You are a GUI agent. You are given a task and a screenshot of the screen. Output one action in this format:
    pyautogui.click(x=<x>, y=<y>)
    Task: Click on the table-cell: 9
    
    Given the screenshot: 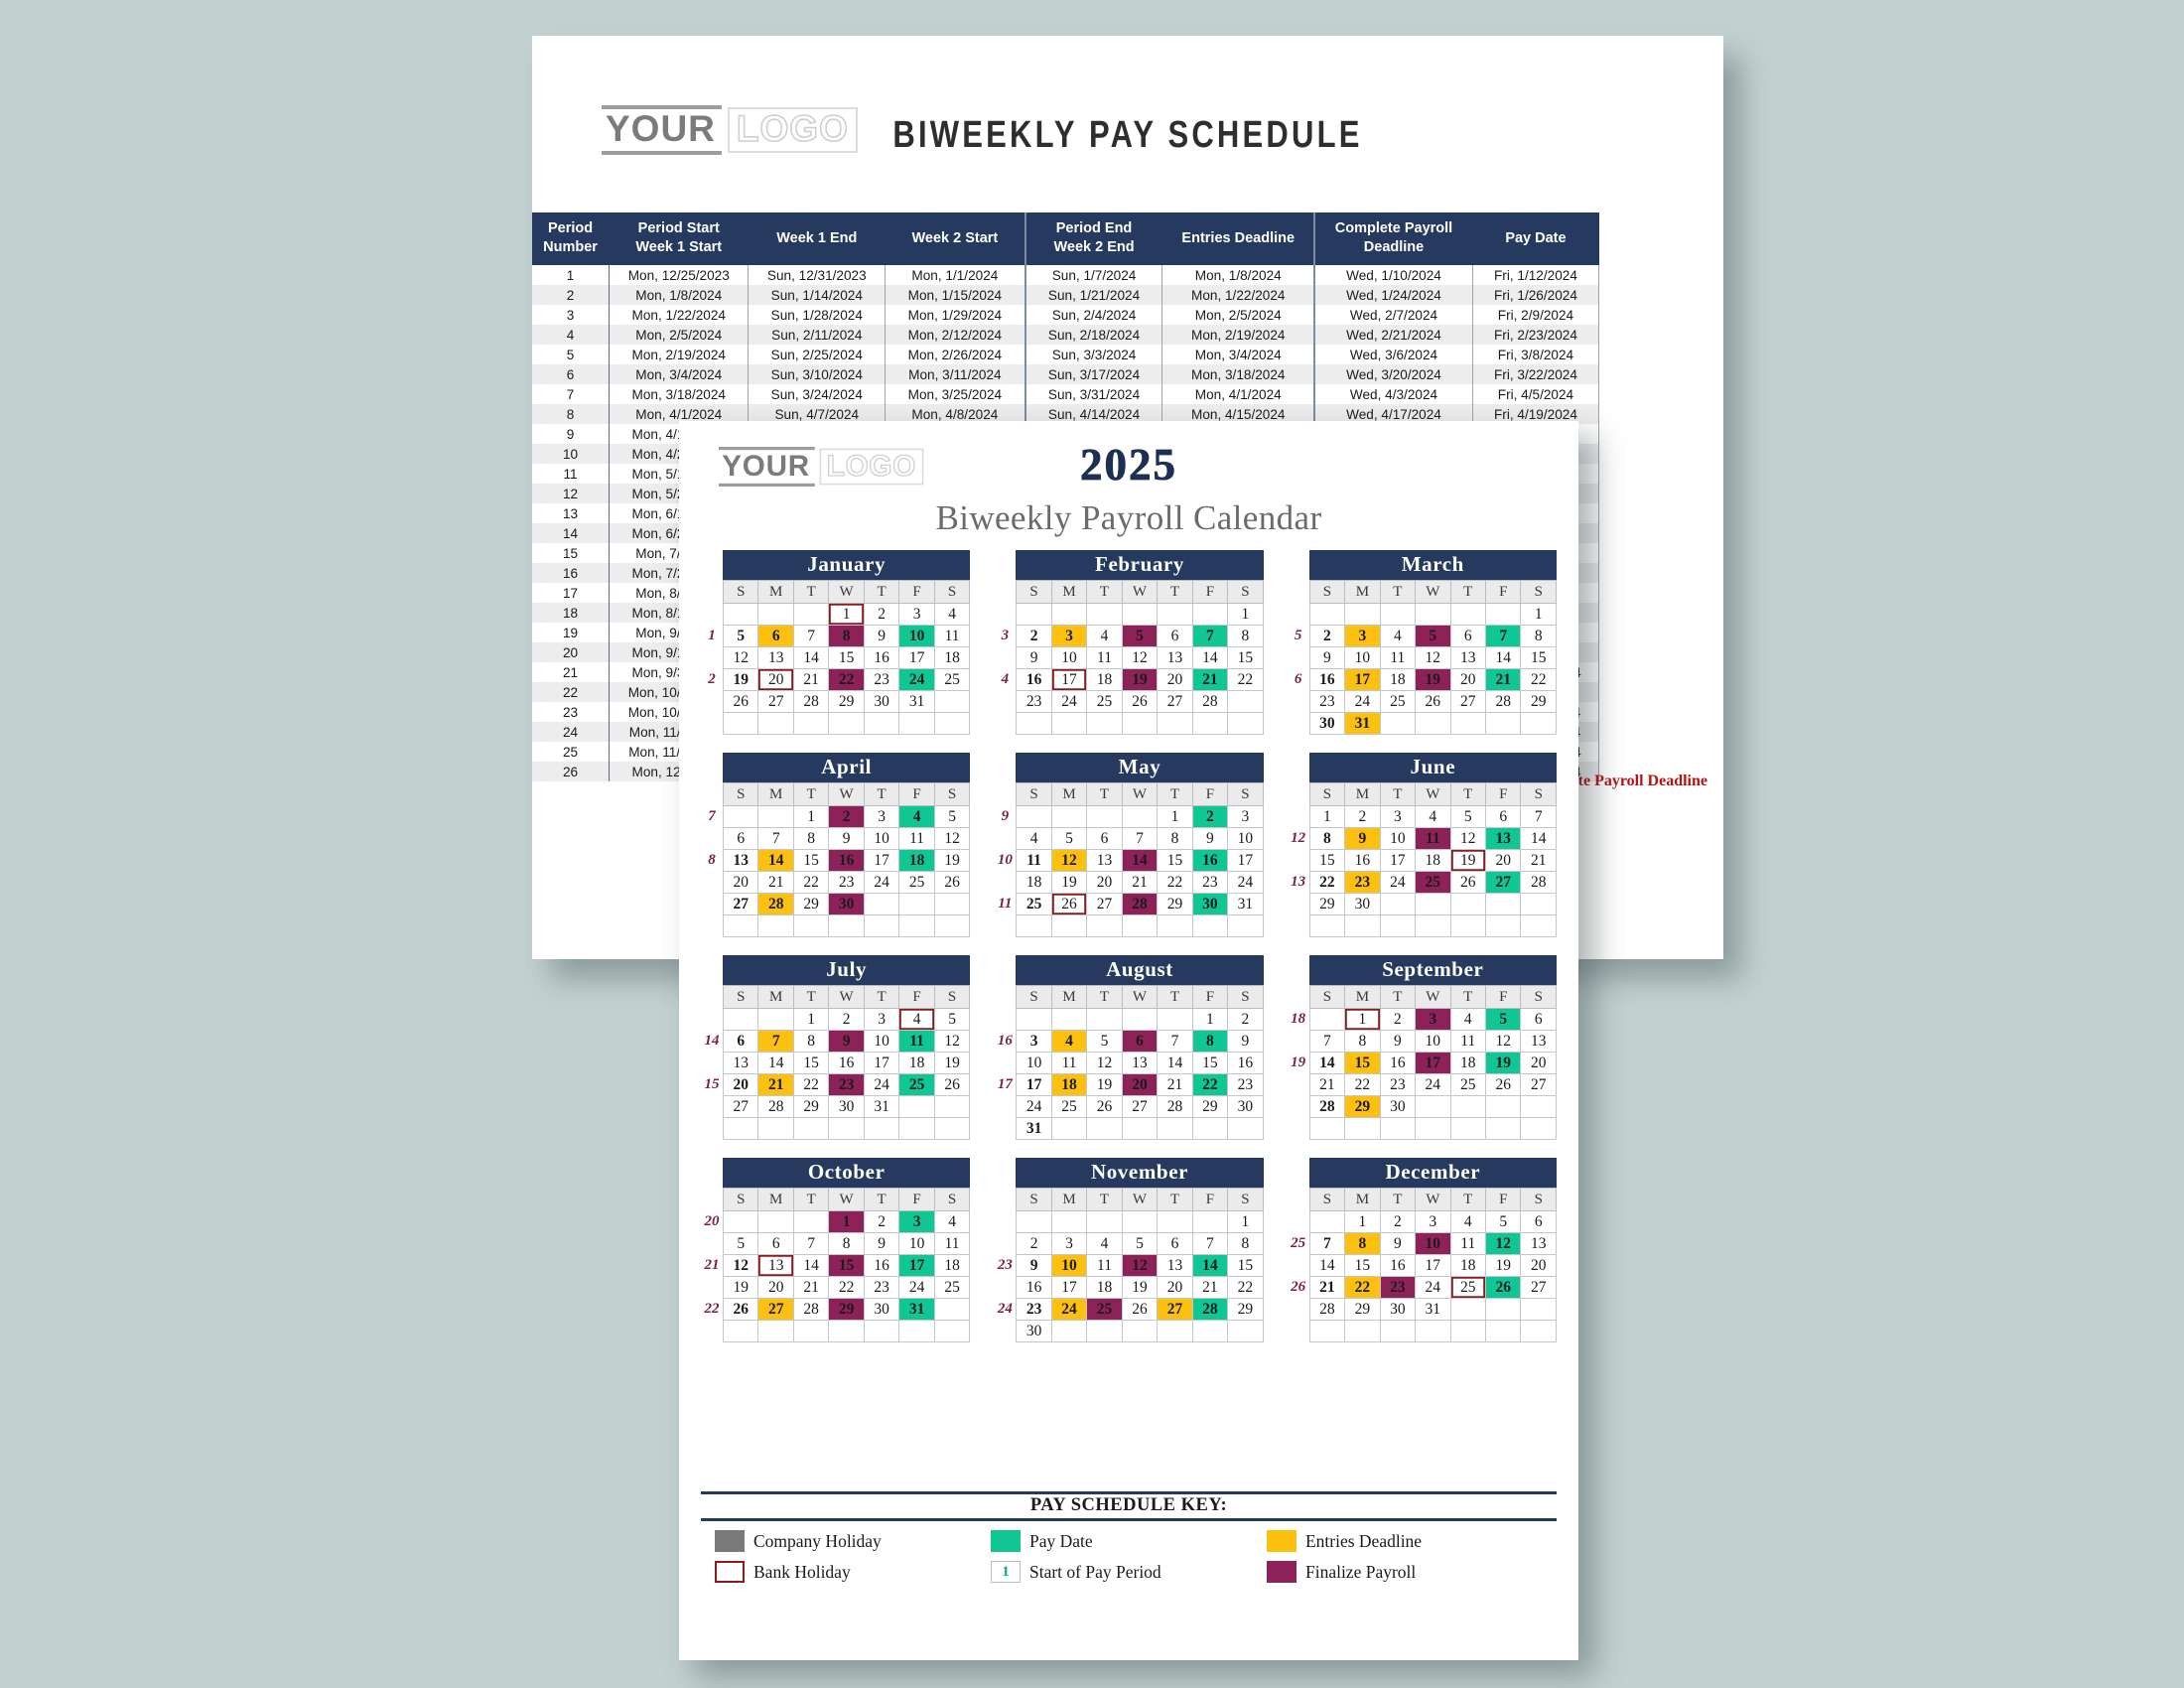 What is the action you would take?
    pyautogui.click(x=571, y=434)
    